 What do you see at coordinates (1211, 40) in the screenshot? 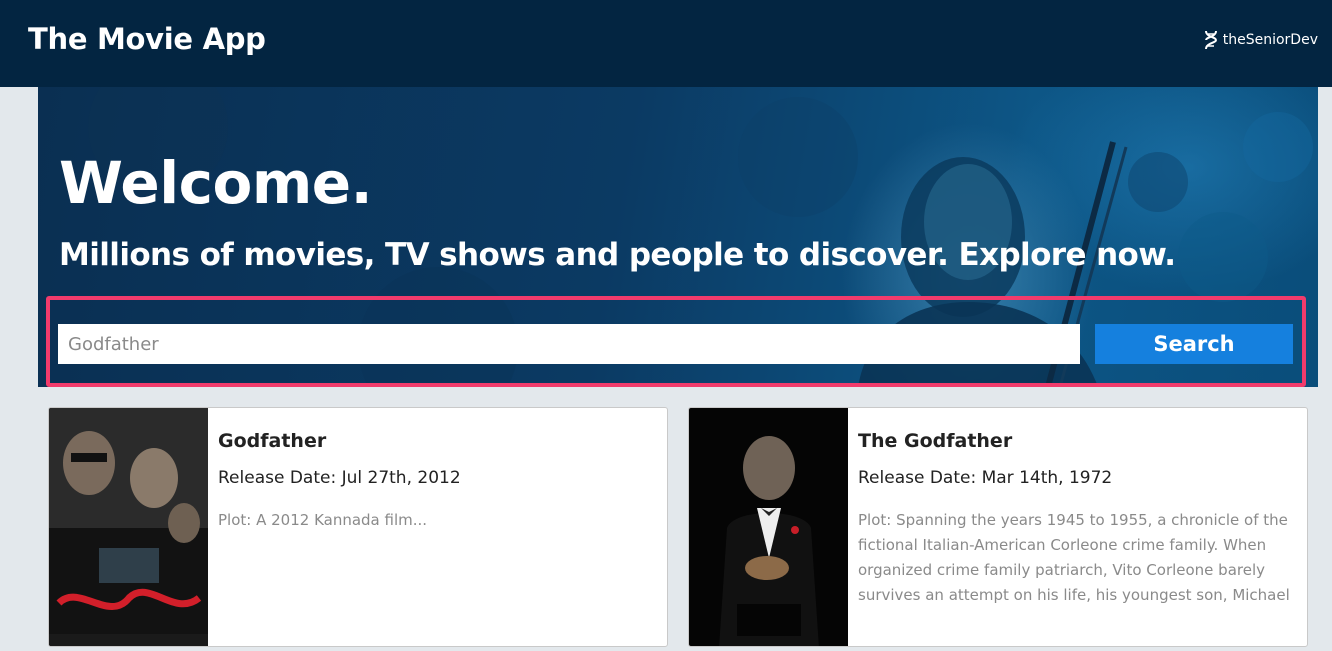
I see `dna-logo-icon` at bounding box center [1211, 40].